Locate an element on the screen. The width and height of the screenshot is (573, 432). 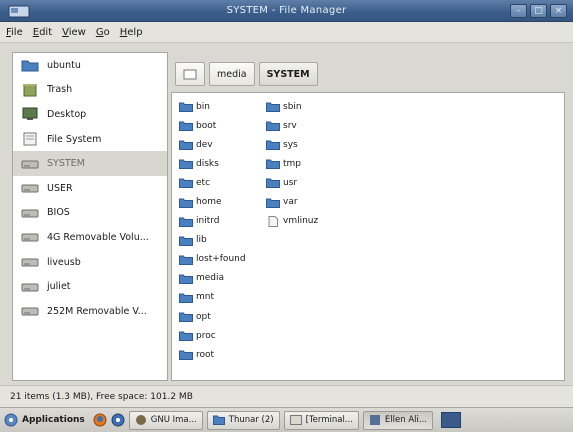
file-item: lost+found is located at coordinates (212, 259).